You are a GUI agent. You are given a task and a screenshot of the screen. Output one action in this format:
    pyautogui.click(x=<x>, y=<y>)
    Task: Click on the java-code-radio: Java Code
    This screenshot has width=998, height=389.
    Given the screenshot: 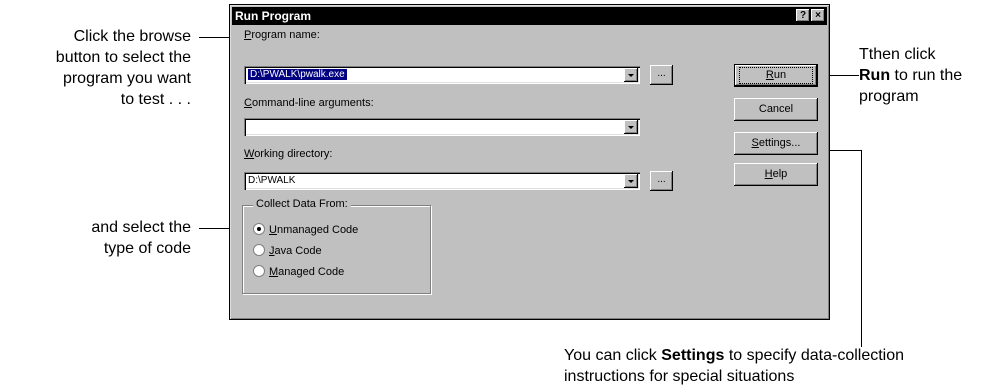 What is the action you would take?
    pyautogui.click(x=287, y=251)
    